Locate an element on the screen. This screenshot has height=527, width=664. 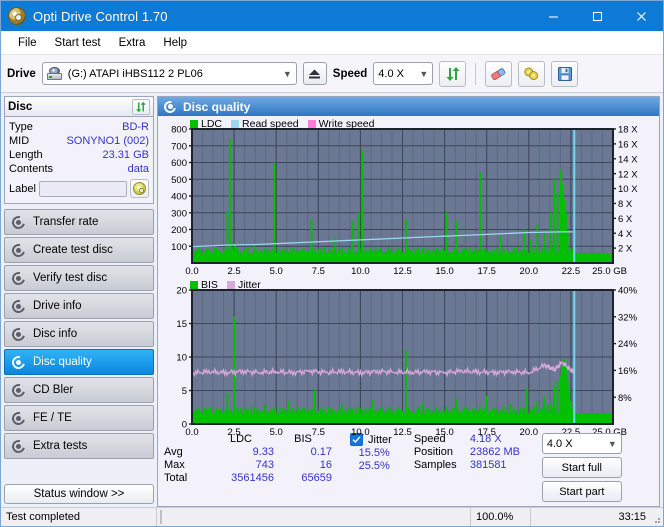
sidebar-item-extra-tests: Extra tests is located at coordinates (79, 446).